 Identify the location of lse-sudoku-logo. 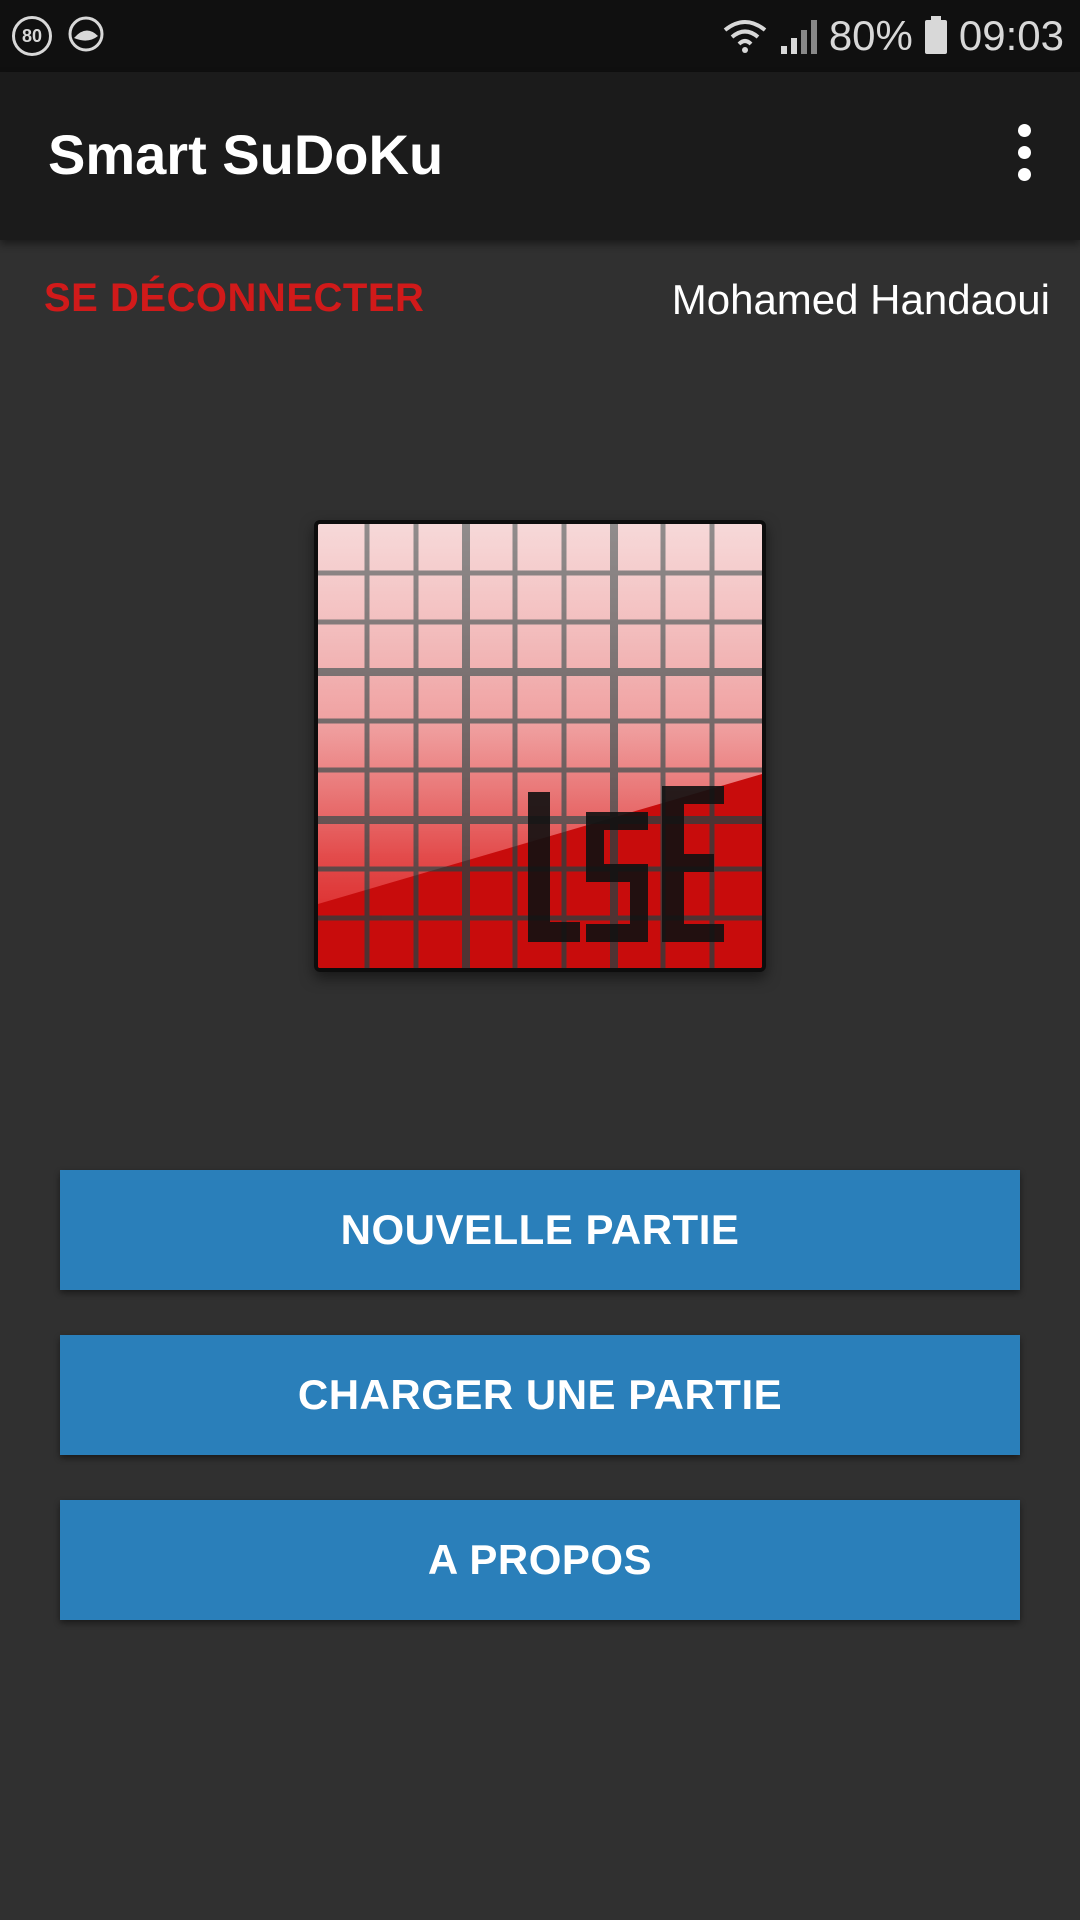
(540, 746).